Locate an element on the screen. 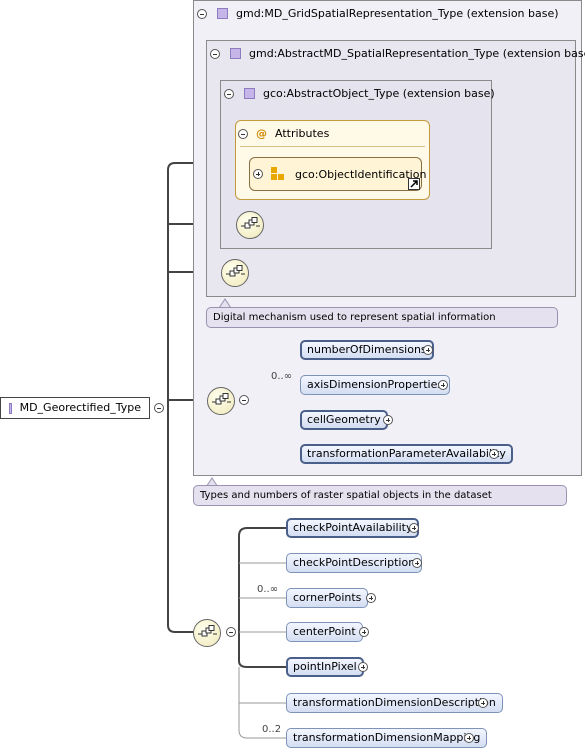  element-transformation-dimension-mapping: transformationDimensionMapping is located at coordinates (387, 738).